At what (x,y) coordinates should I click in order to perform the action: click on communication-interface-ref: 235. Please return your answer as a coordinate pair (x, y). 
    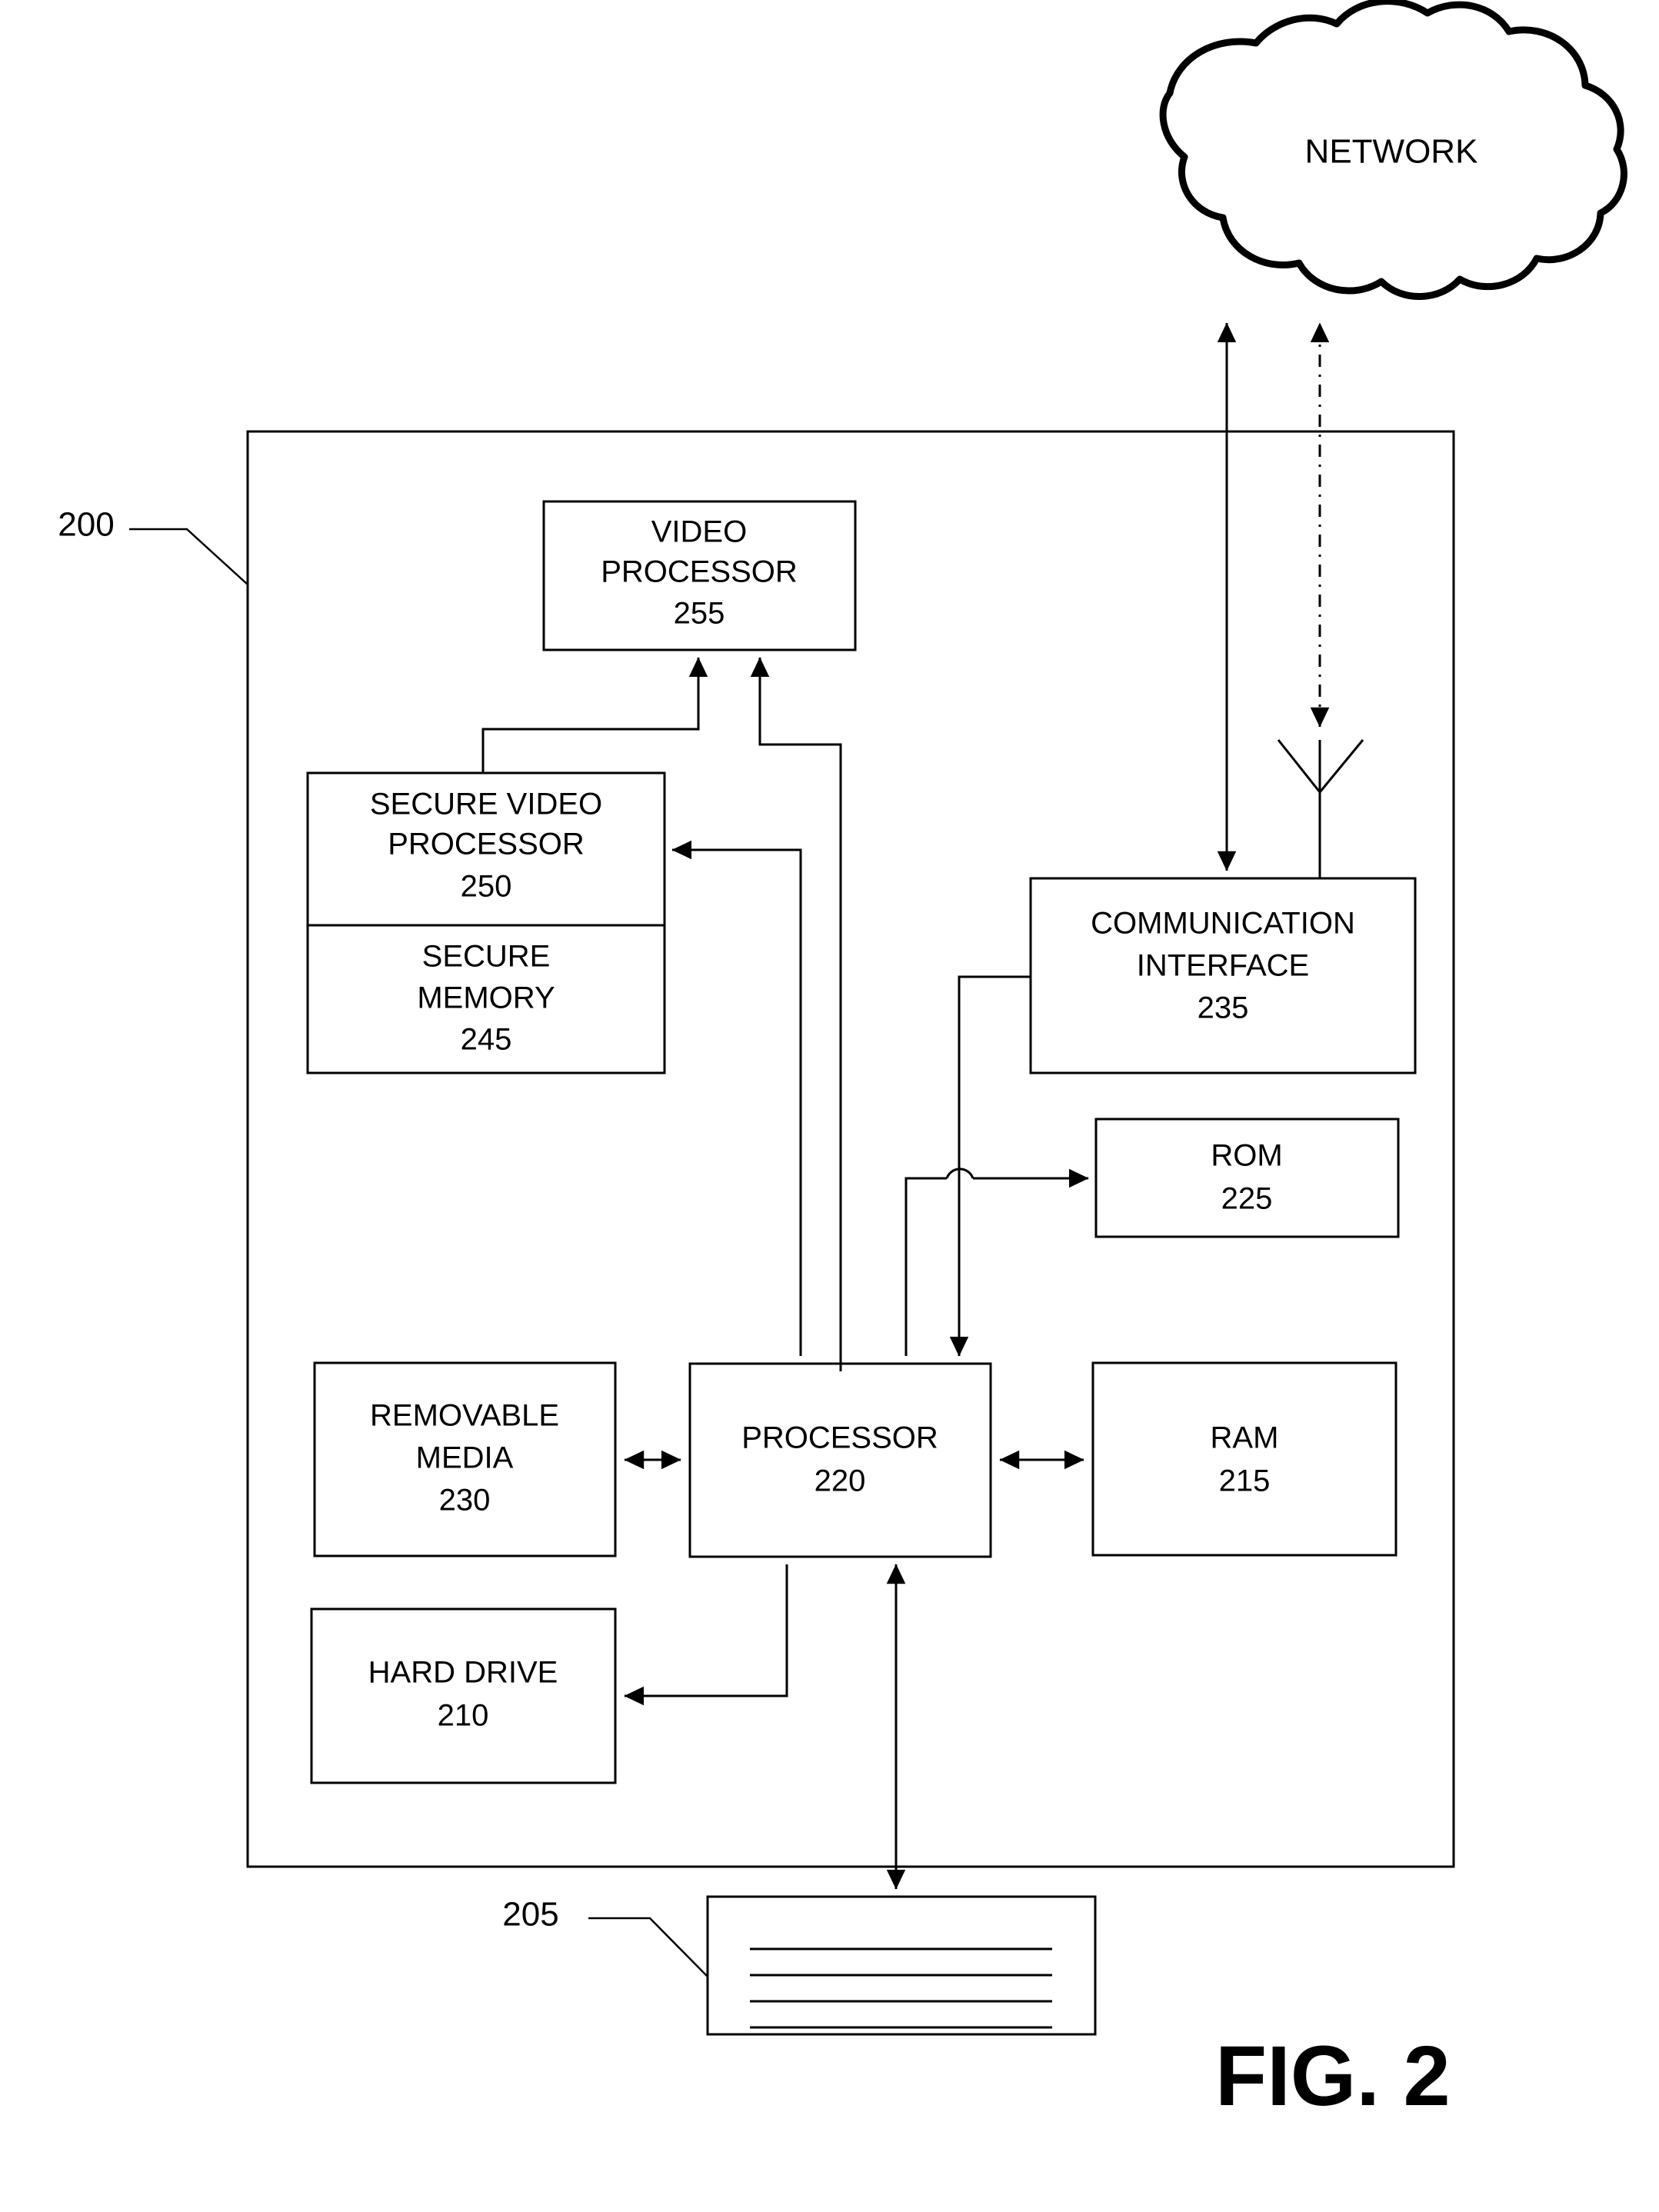
    Looking at the image, I should click on (1223, 1008).